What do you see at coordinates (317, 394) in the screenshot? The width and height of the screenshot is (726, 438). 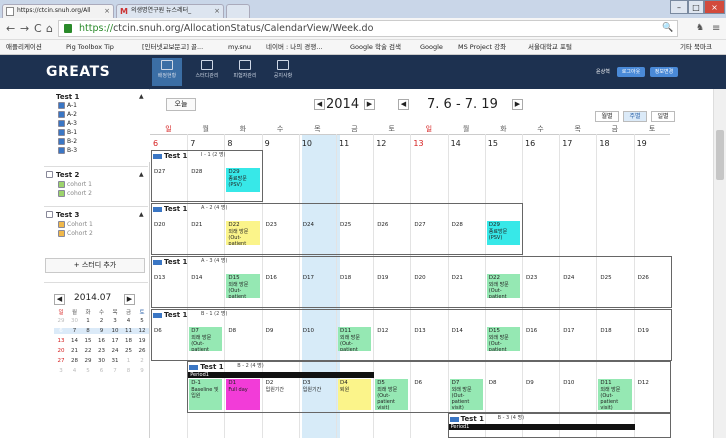 I see `day-cell: D3 입원기간` at bounding box center [317, 394].